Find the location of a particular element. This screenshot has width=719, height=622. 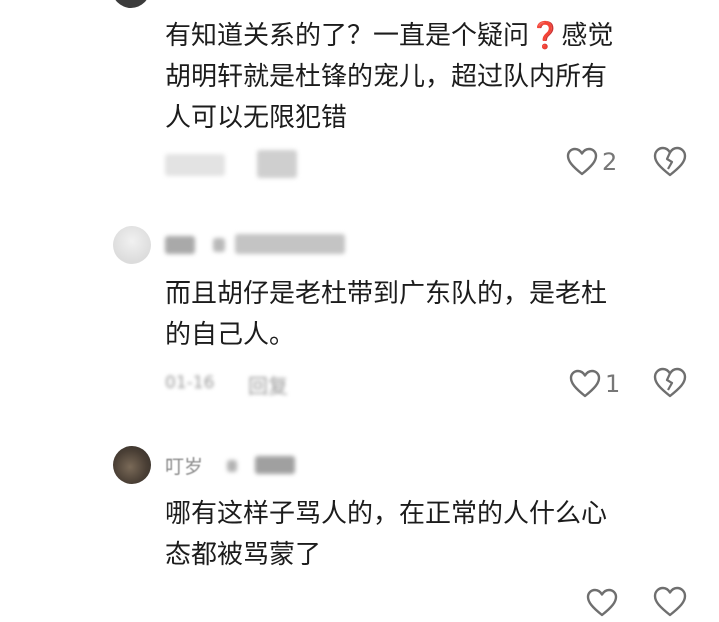

username-row: 叮岁 is located at coordinates (245, 465).